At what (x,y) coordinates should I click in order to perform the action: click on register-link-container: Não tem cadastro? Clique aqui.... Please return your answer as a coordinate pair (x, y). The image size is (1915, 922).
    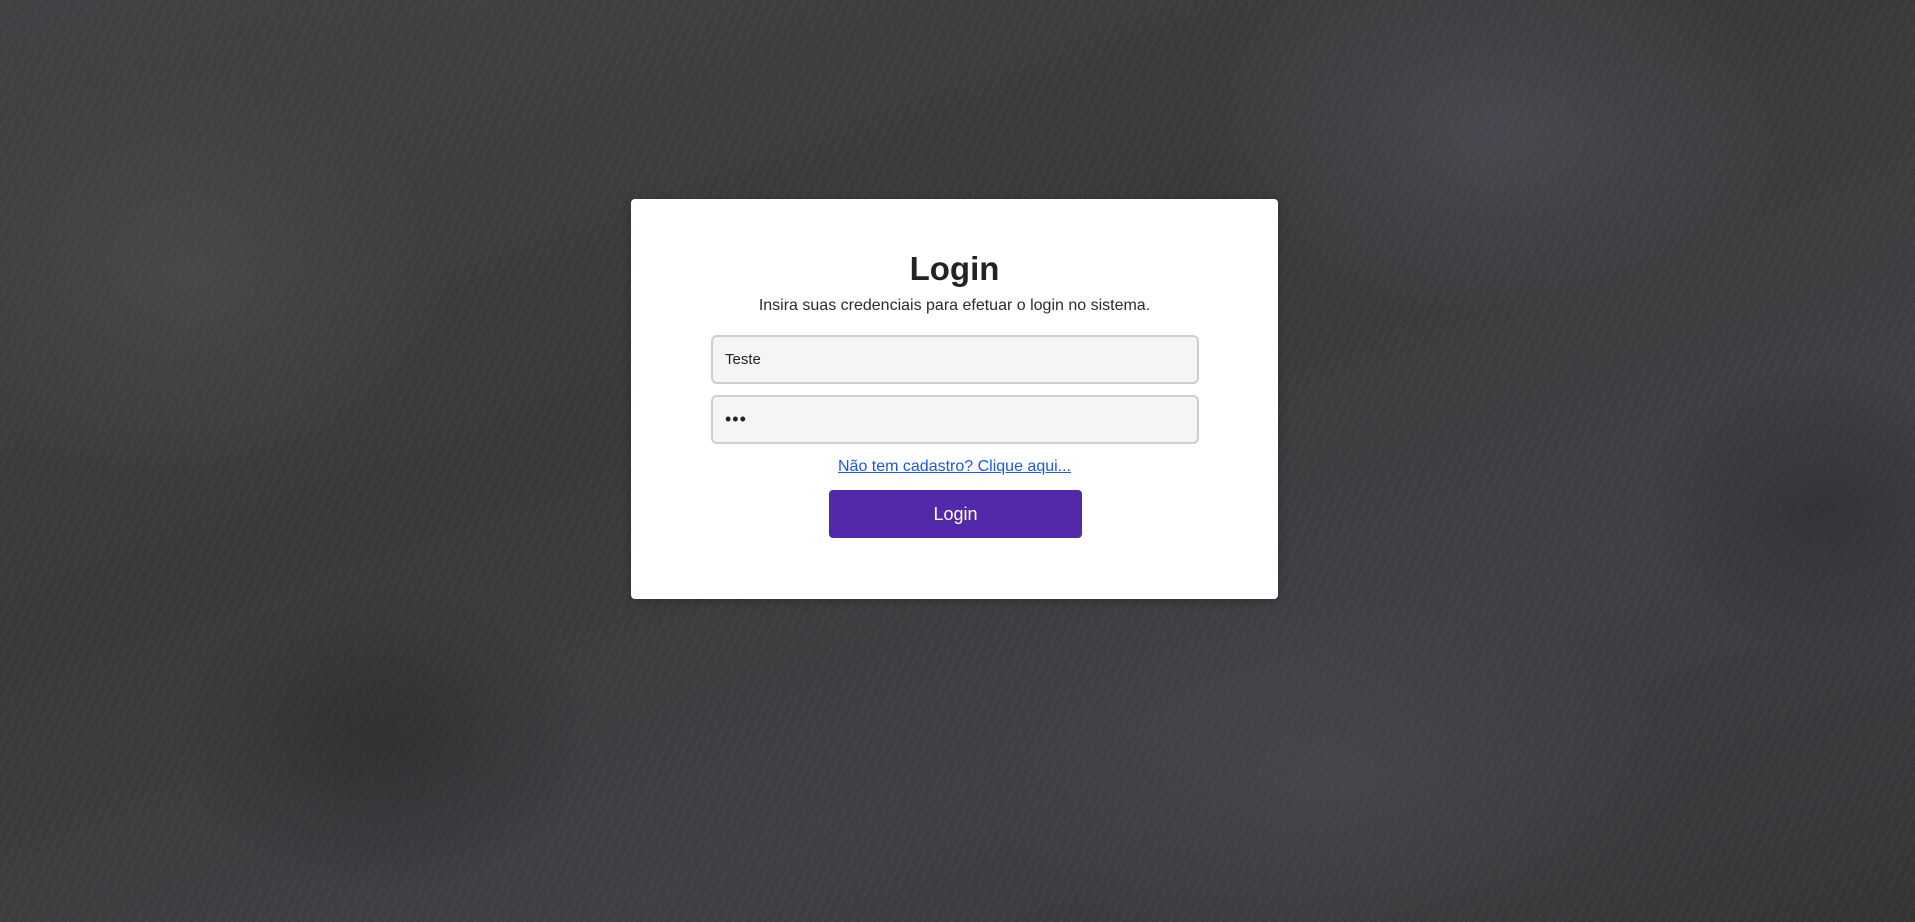
    Looking at the image, I should click on (954, 467).